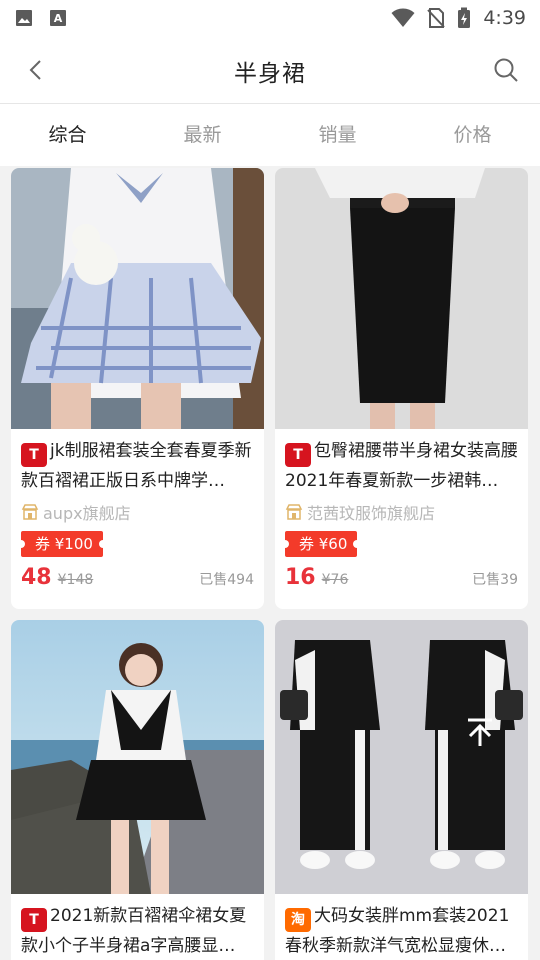  I want to click on back-to-top-button, so click(480, 732).